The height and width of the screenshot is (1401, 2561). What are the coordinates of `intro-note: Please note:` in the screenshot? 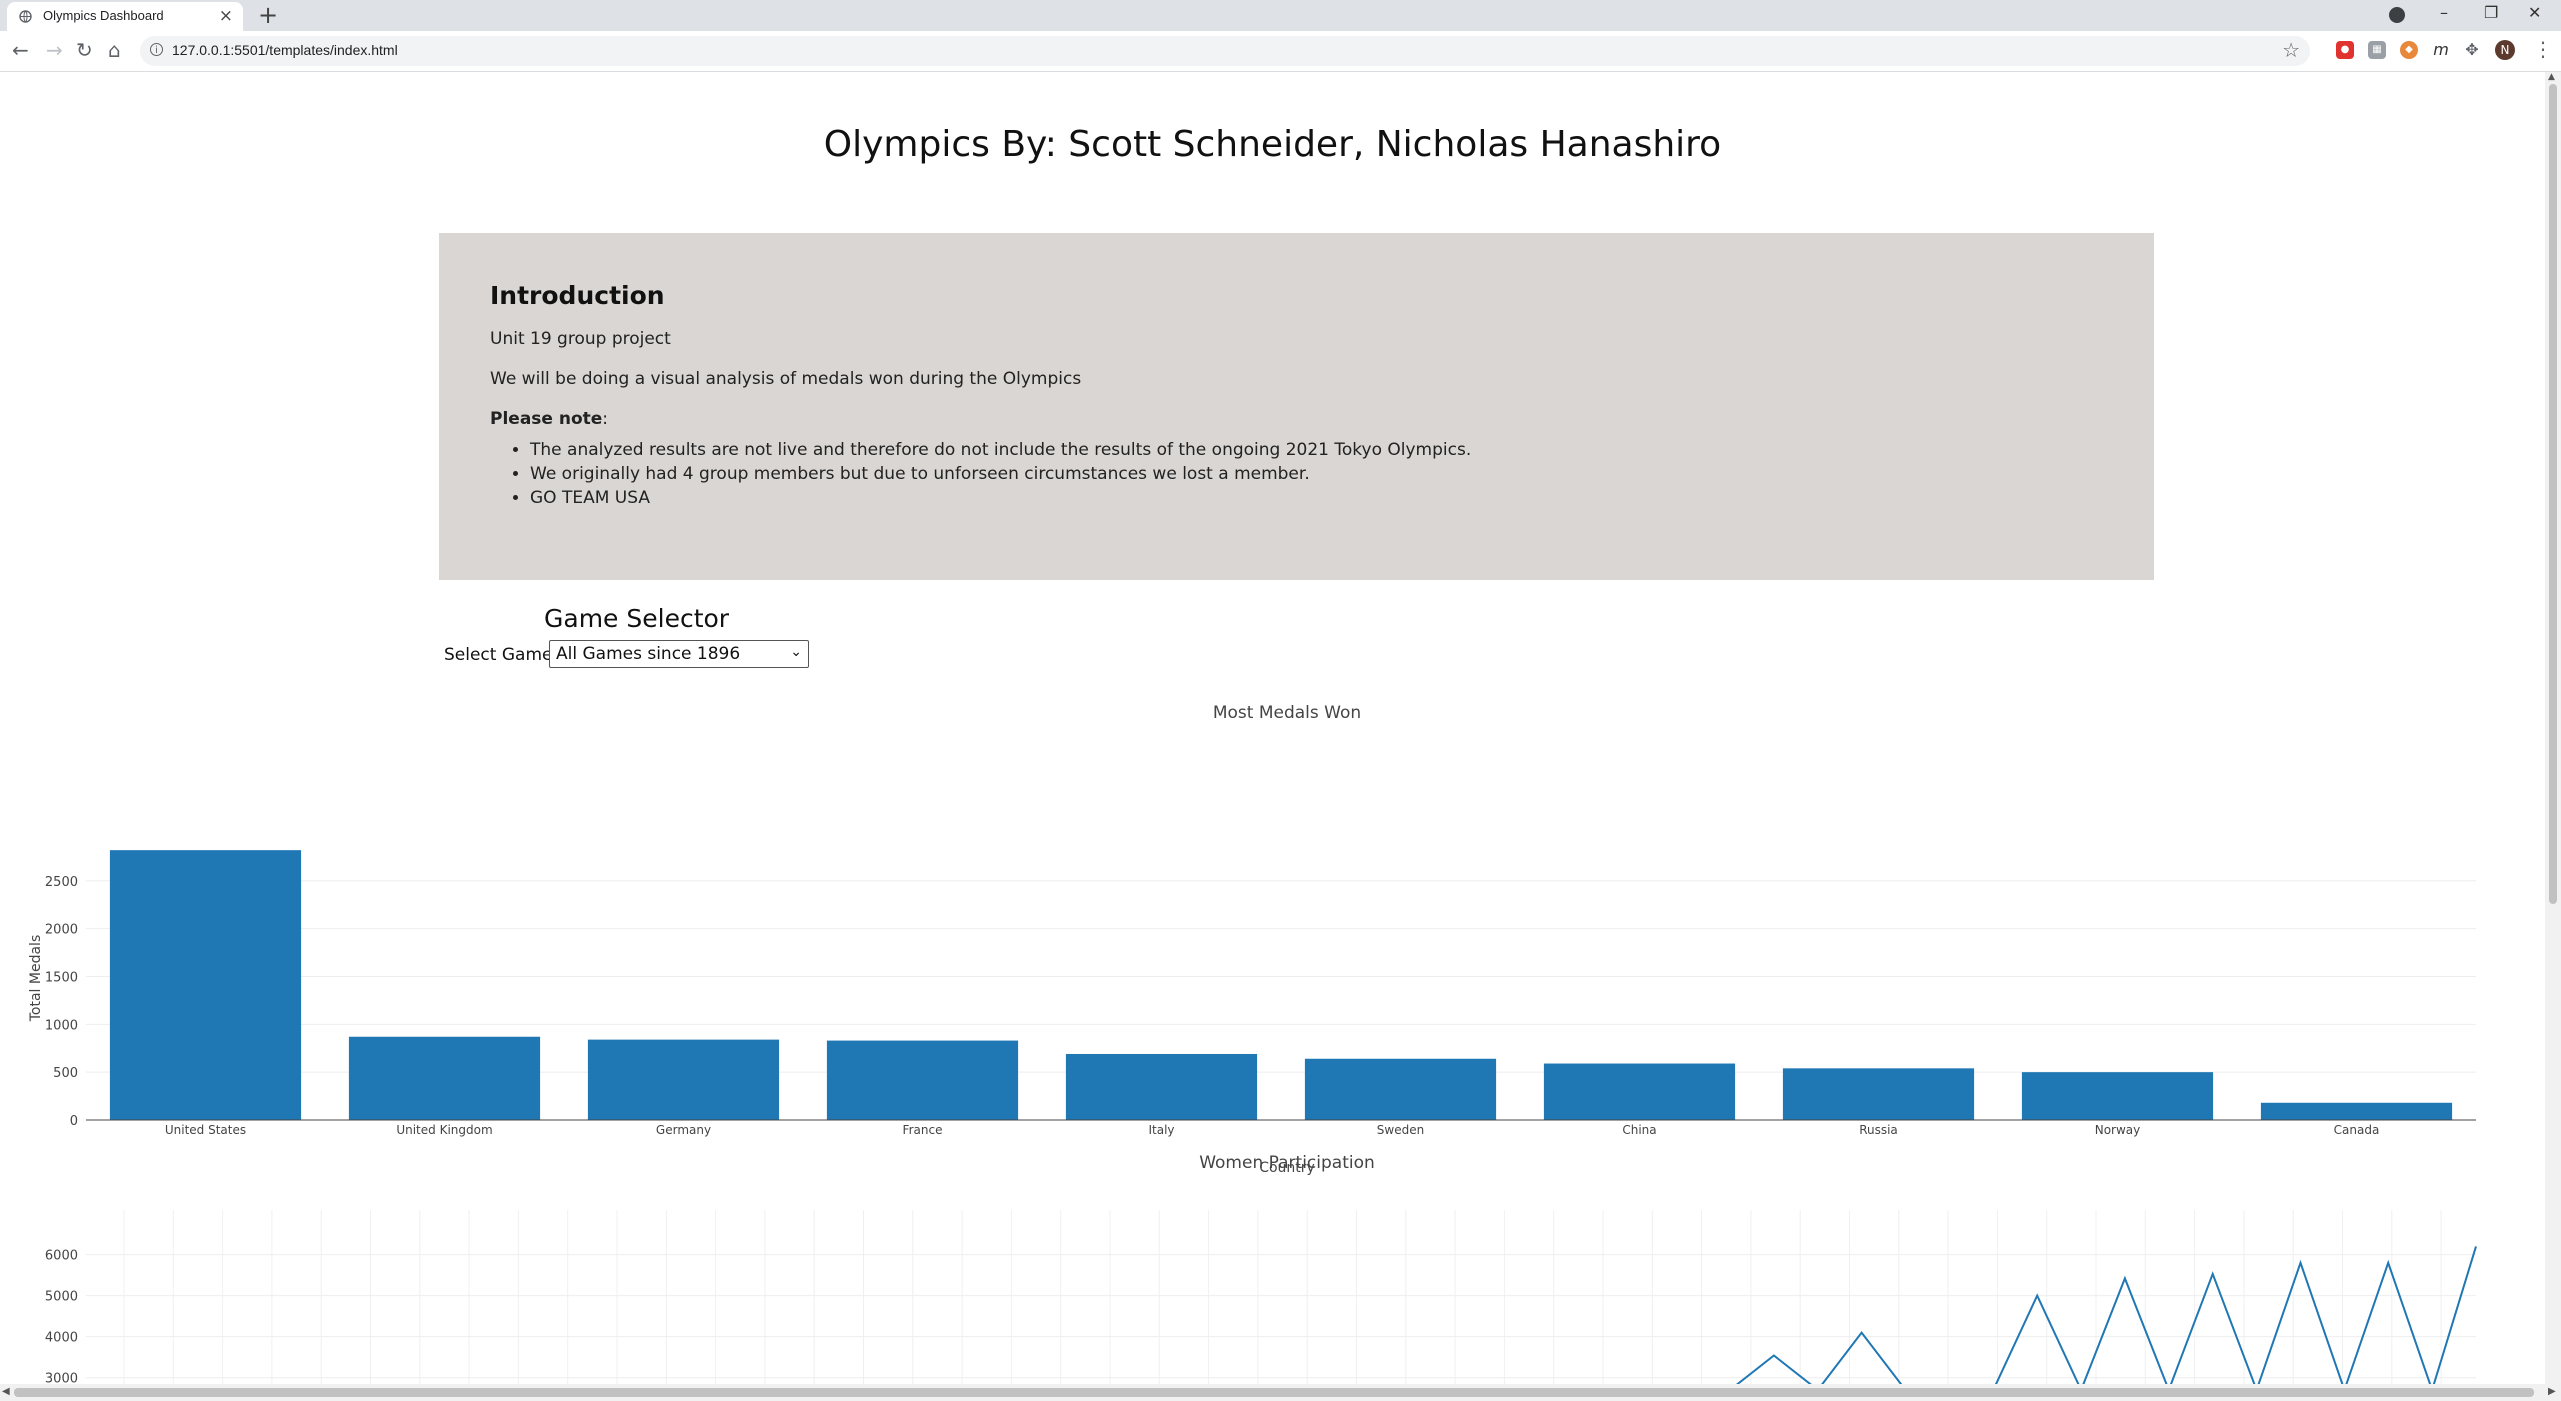 It's located at (549, 419).